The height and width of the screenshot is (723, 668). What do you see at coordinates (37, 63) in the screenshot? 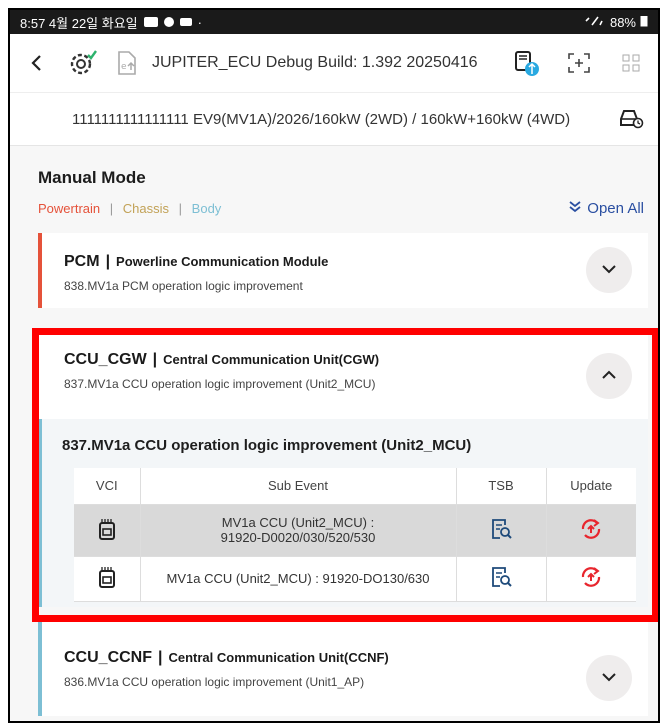
I see `back-icon` at bounding box center [37, 63].